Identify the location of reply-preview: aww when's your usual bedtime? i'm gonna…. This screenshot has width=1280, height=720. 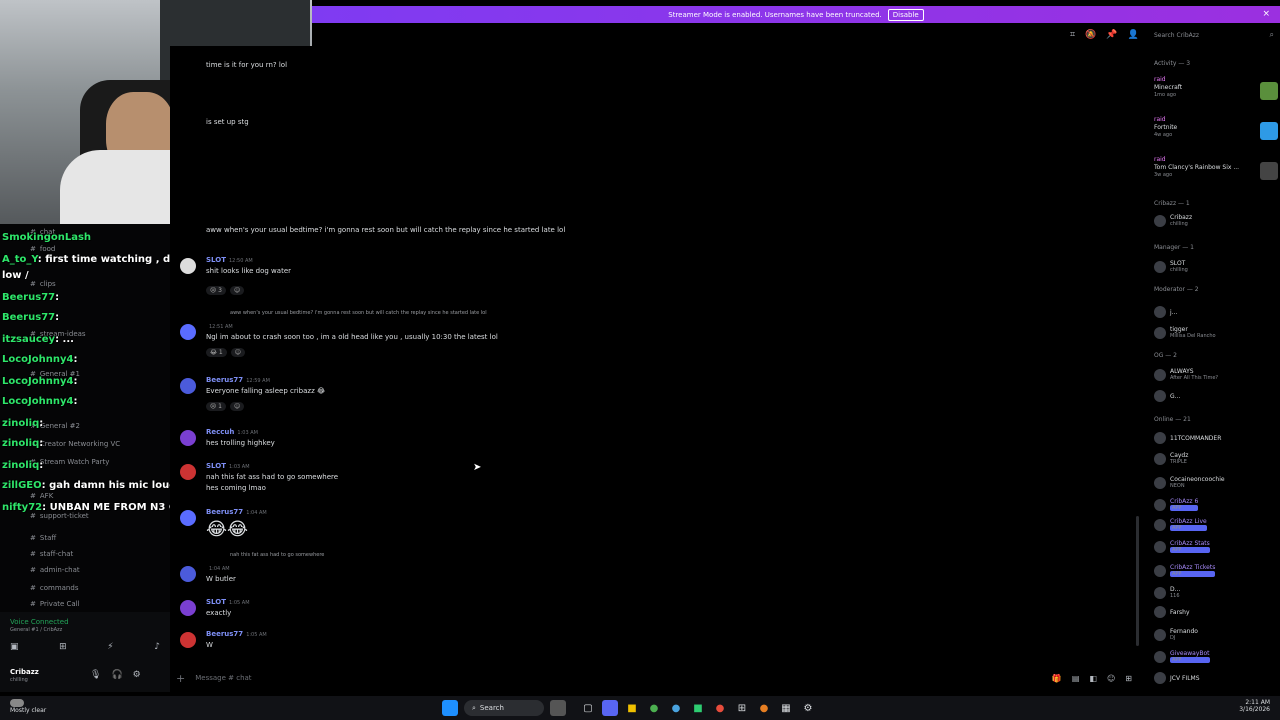
(358, 313).